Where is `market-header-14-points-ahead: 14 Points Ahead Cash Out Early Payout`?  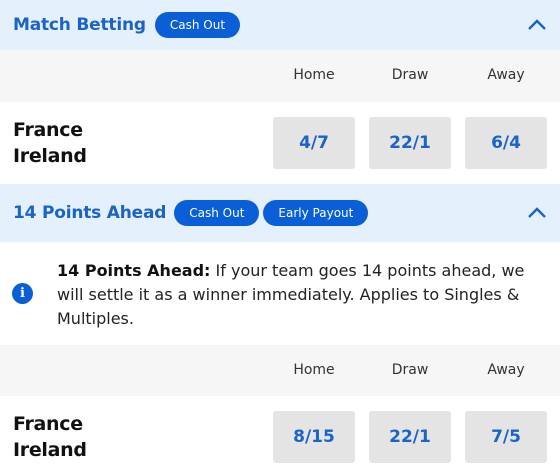 market-header-14-points-ahead: 14 Points Ahead Cash Out Early Payout is located at coordinates (280, 213).